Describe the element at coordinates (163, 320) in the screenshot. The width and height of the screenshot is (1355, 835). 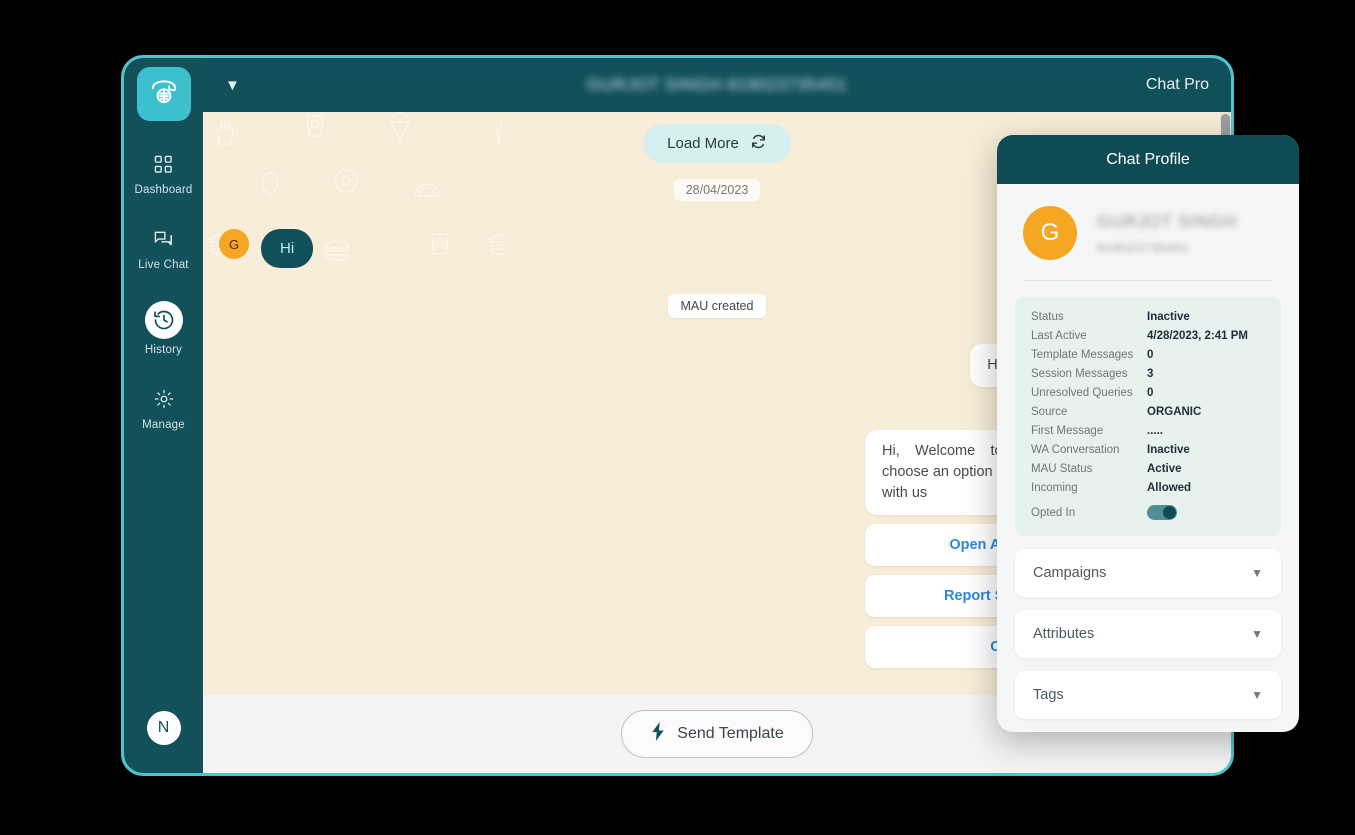
I see `clock-rewind-icon` at that location.